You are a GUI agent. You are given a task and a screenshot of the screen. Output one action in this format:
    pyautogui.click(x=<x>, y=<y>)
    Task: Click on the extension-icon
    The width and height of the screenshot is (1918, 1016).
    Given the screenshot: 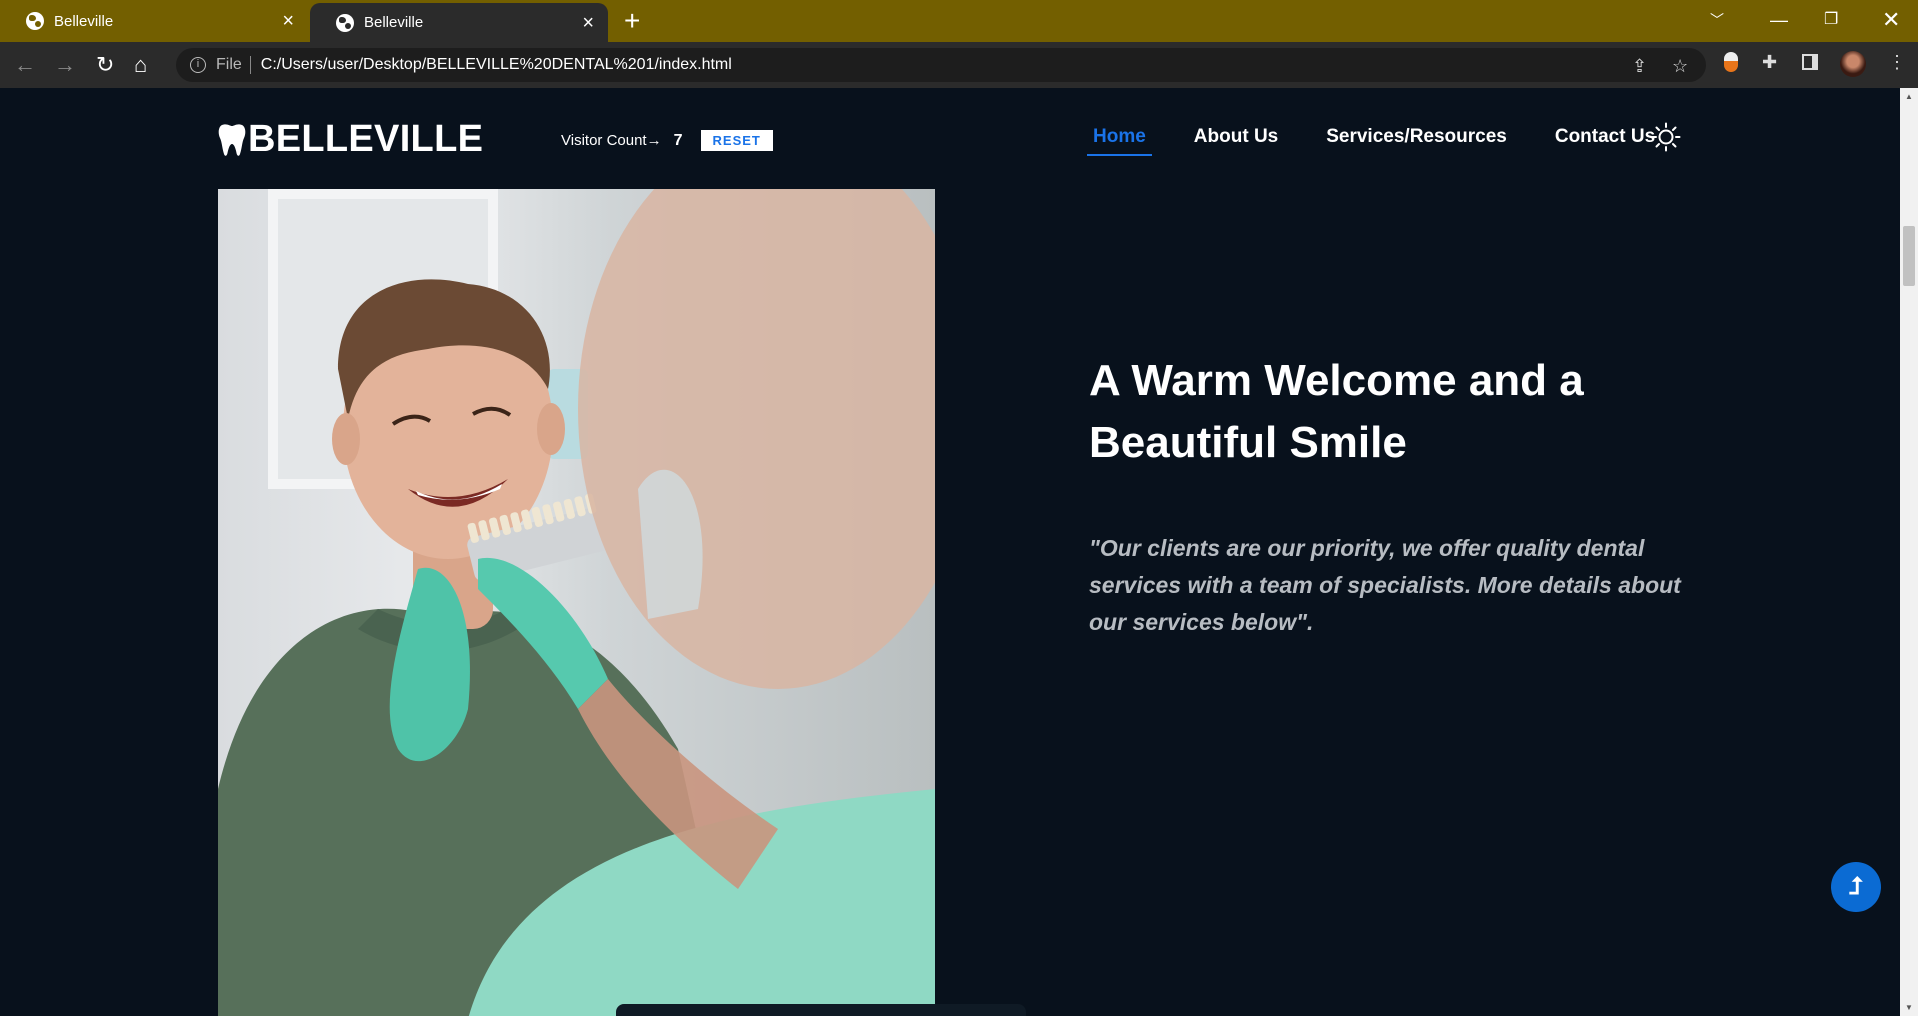 What is the action you would take?
    pyautogui.click(x=1731, y=62)
    